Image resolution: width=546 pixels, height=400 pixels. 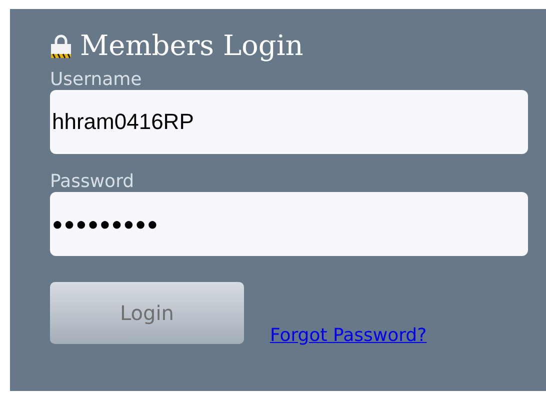 What do you see at coordinates (192, 45) in the screenshot?
I see `panel-title: Members Login` at bounding box center [192, 45].